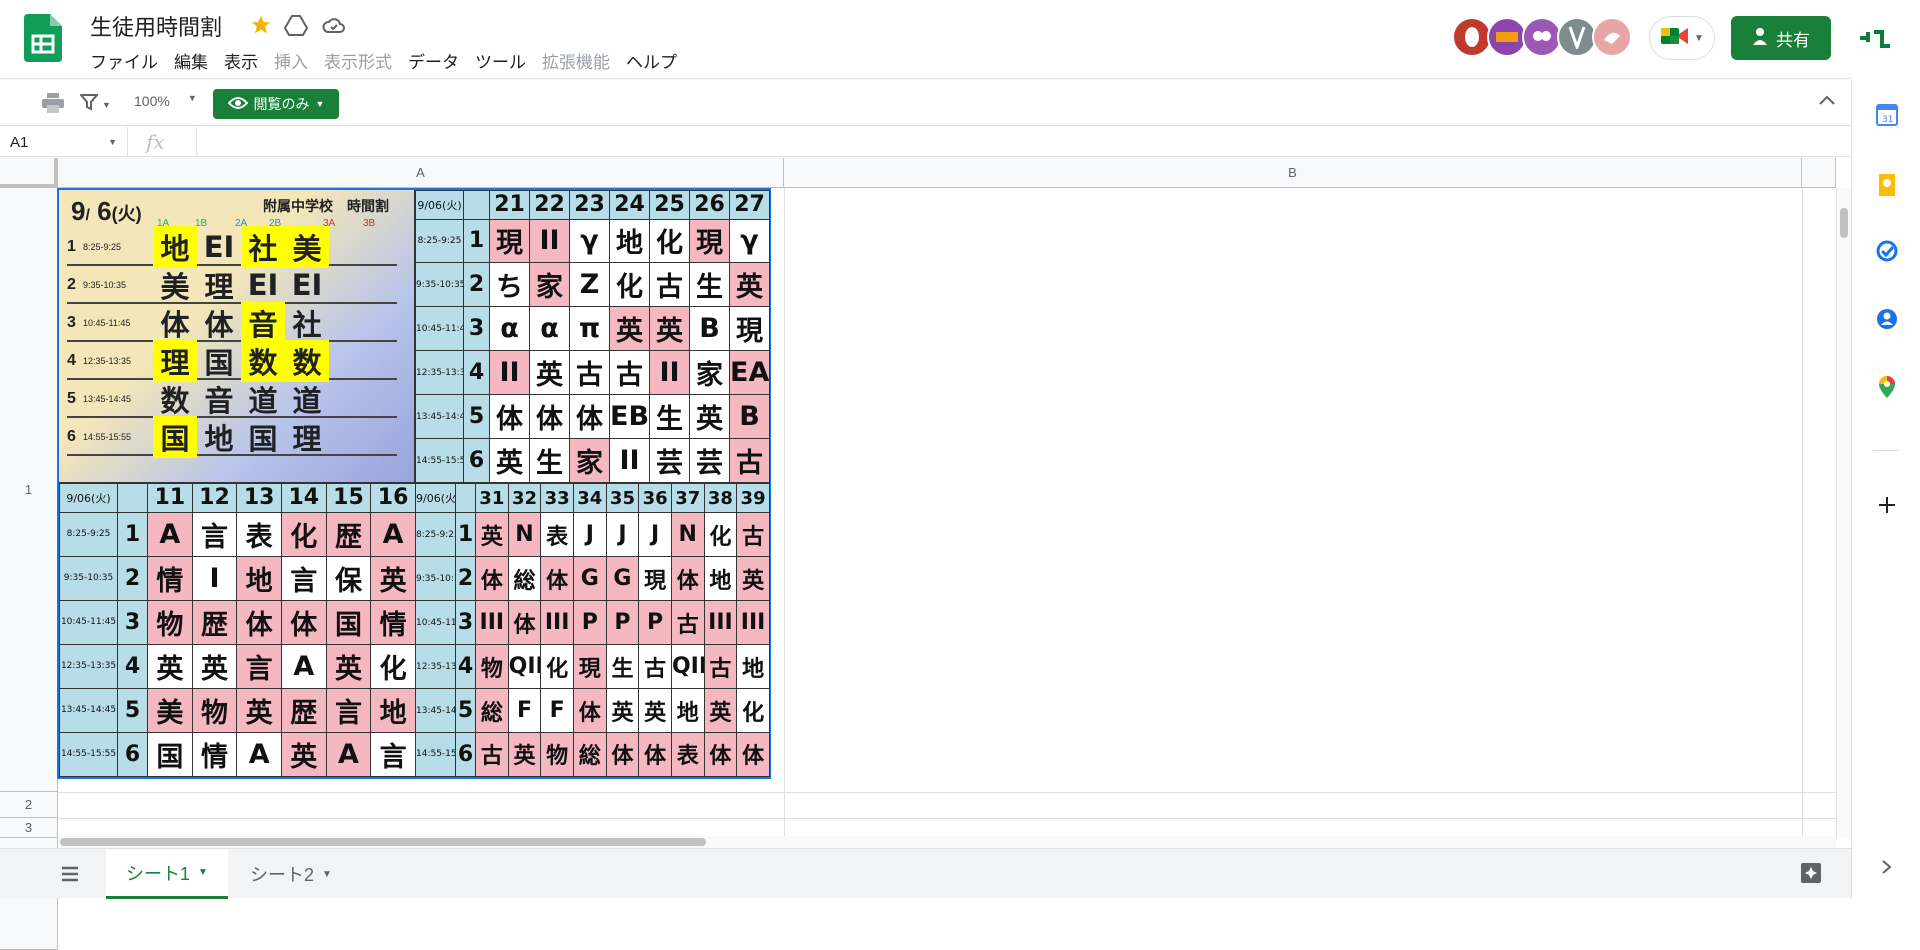 The width and height of the screenshot is (1920, 950). Describe the element at coordinates (29, 173) in the screenshot. I see `select-all-corner` at that location.